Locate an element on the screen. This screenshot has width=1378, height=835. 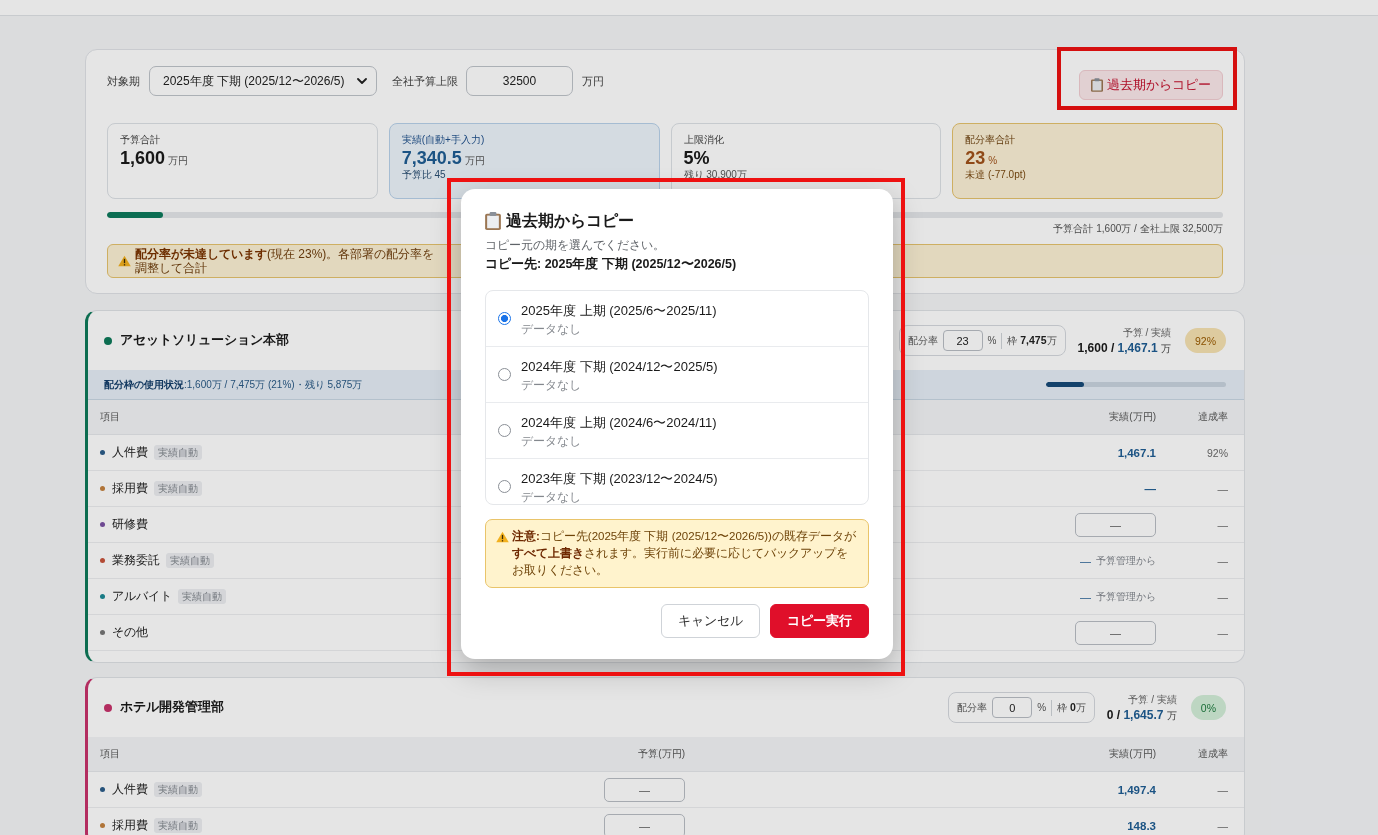
stat-unit: 万円 is located at coordinates (474, 161).